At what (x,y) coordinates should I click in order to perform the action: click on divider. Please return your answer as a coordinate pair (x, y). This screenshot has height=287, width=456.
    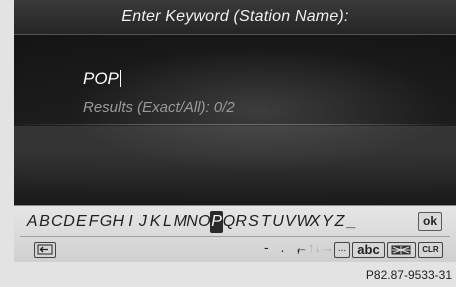
    Looking at the image, I should click on (235, 124).